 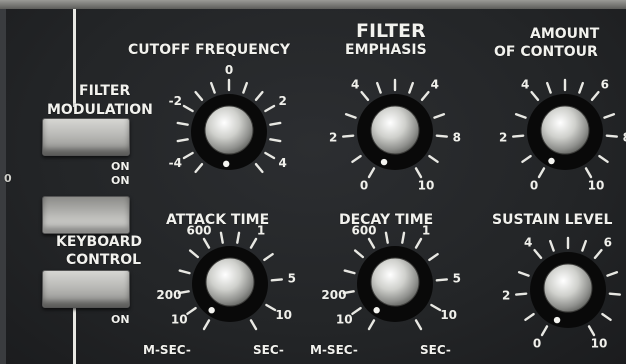 I want to click on sustain-scale-number: 10, so click(x=599, y=344).